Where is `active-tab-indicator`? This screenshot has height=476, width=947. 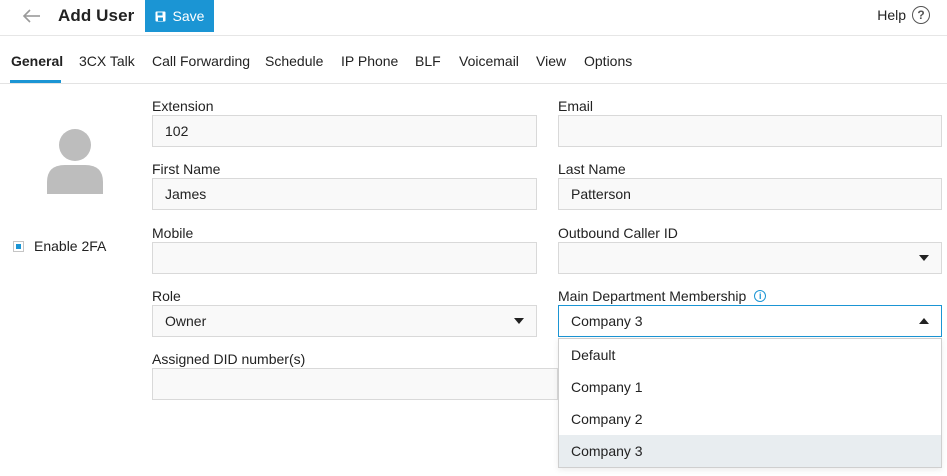
active-tab-indicator is located at coordinates (35, 81).